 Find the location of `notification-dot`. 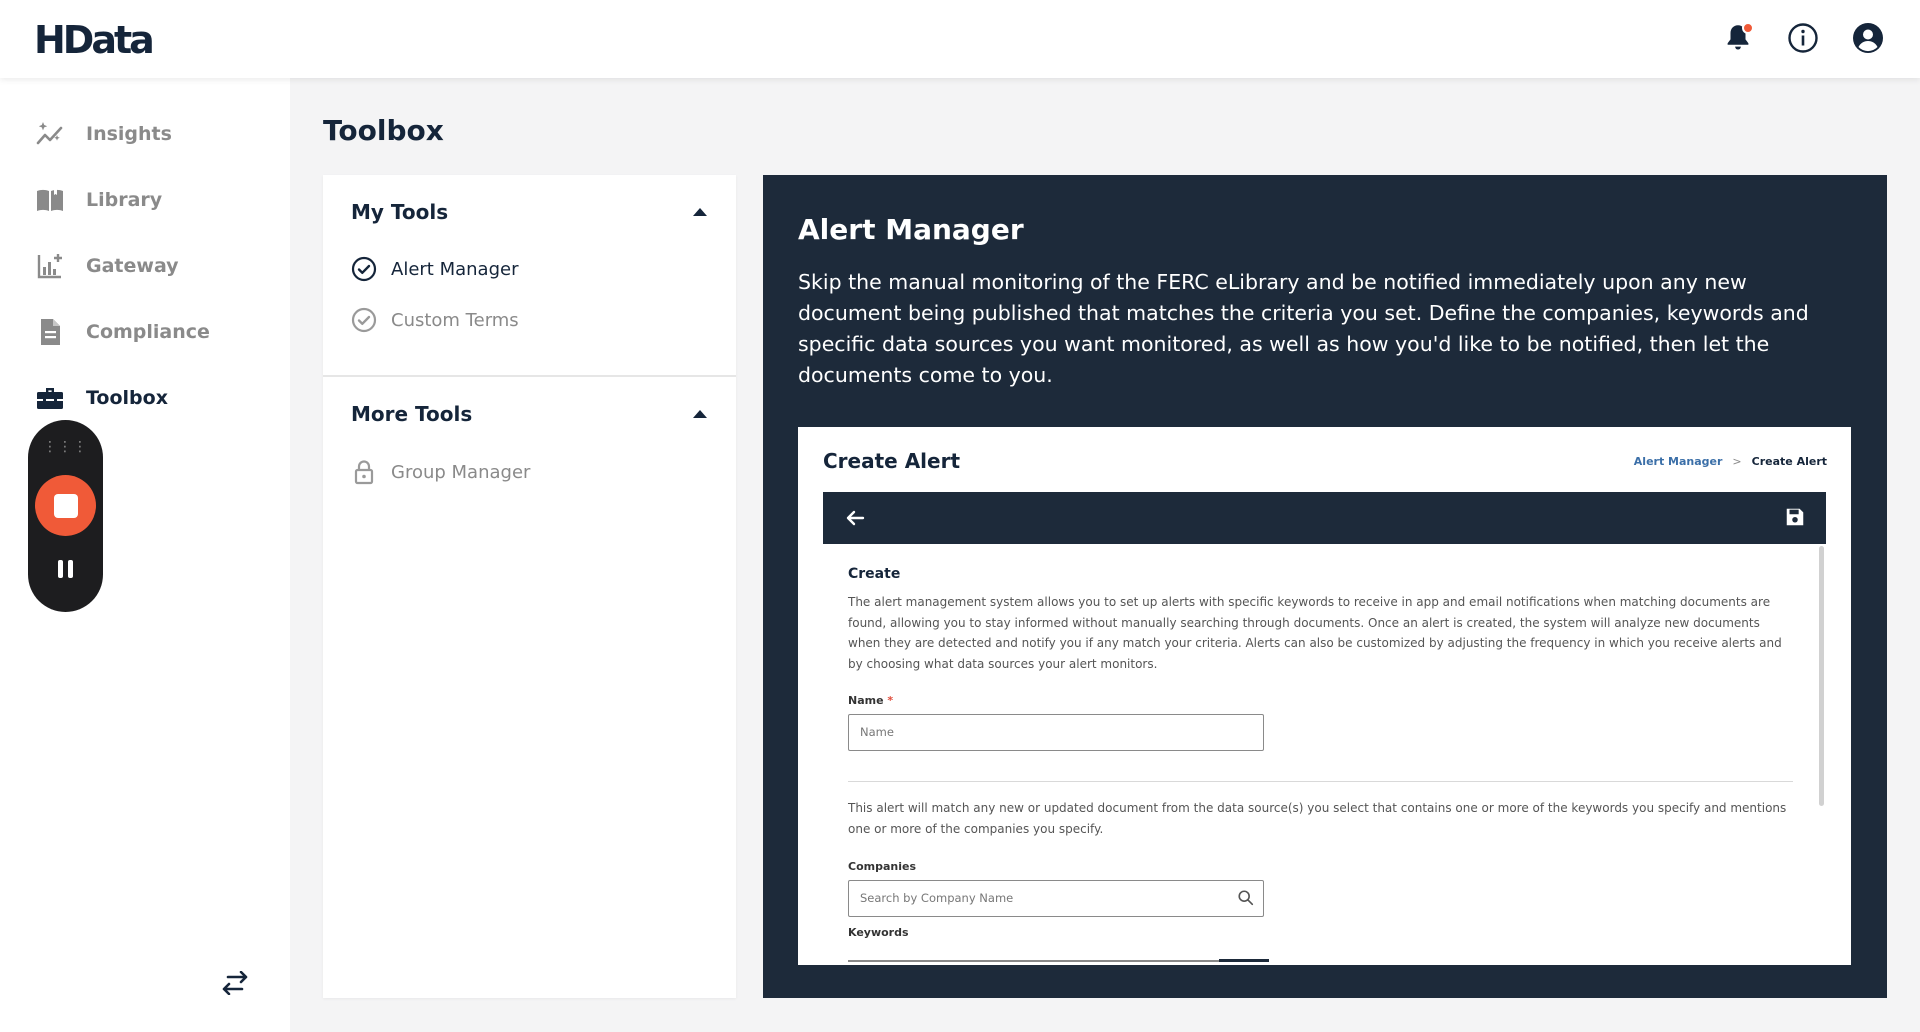

notification-dot is located at coordinates (1748, 28).